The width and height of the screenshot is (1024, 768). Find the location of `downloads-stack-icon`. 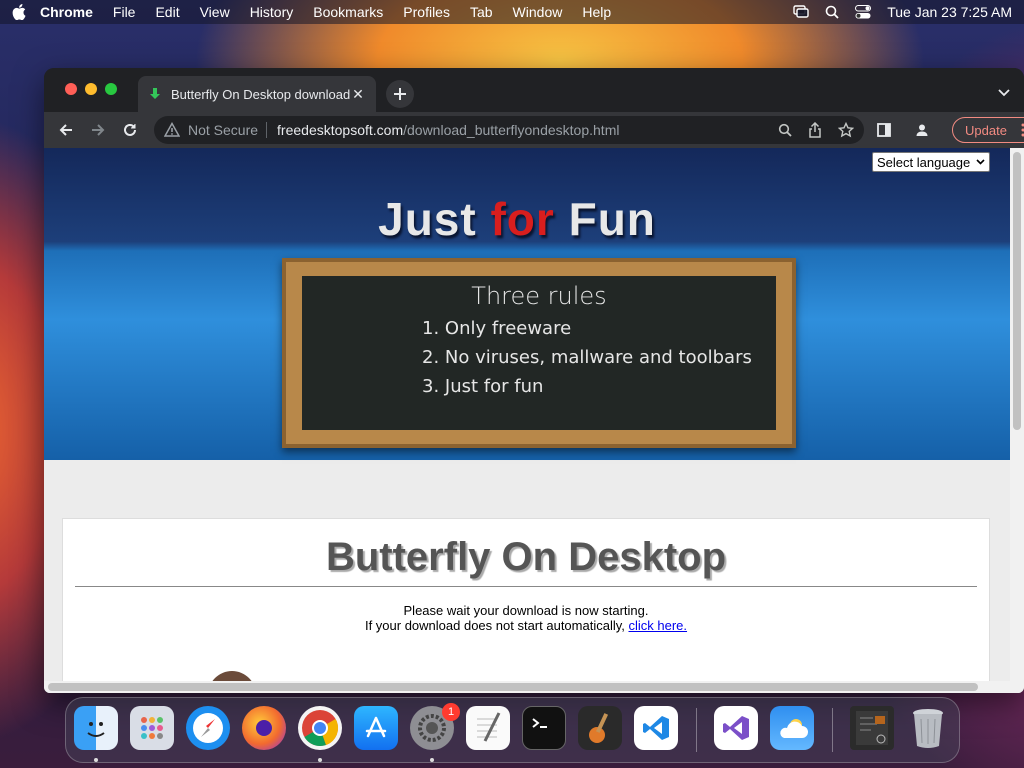

downloads-stack-icon is located at coordinates (872, 728).